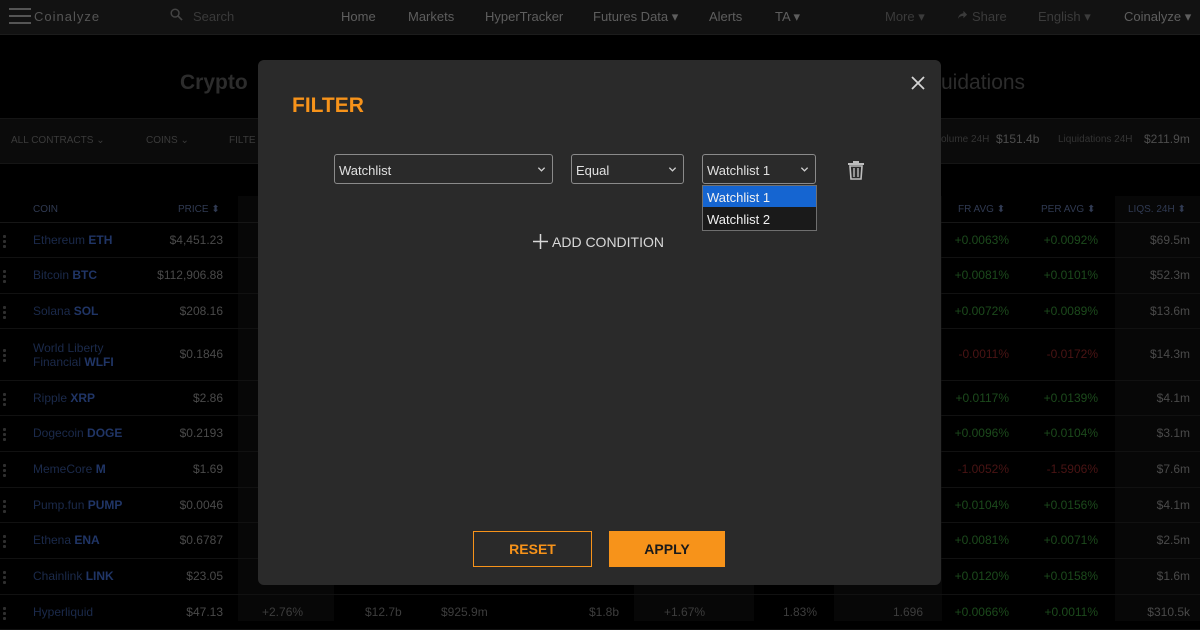 This screenshot has height=630, width=1200. Describe the element at coordinates (214, 82) in the screenshot. I see `page-title: Crypto` at that location.